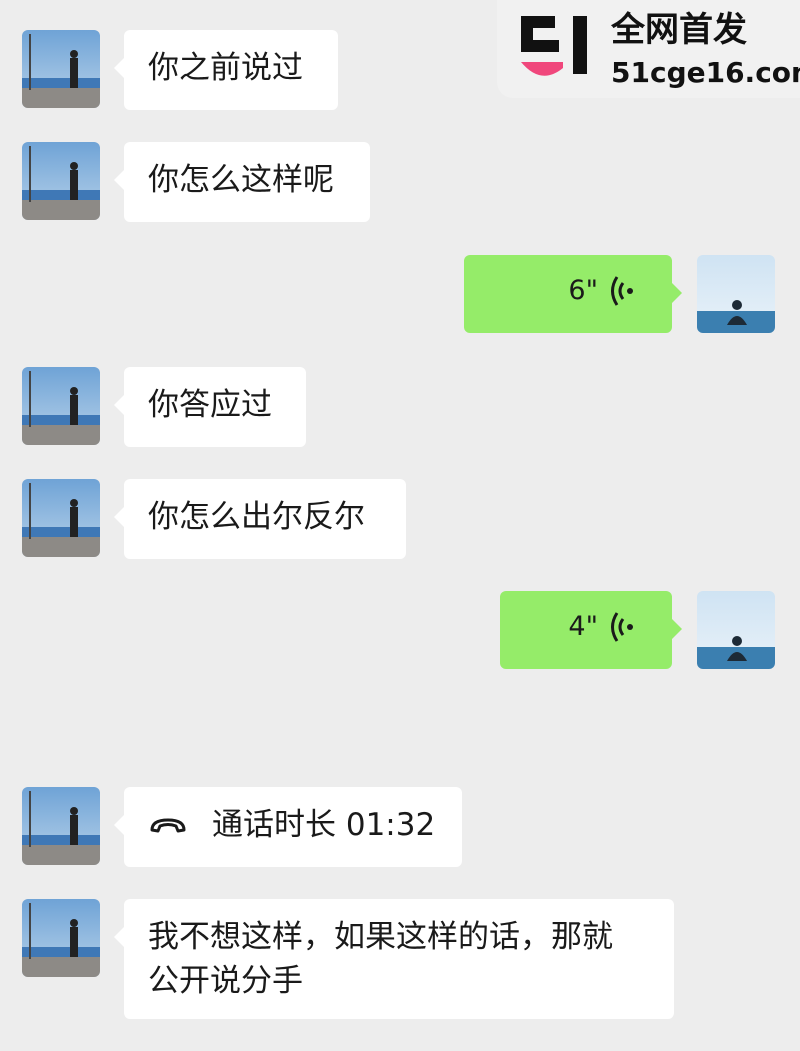  I want to click on voice-duration: 4", so click(583, 626).